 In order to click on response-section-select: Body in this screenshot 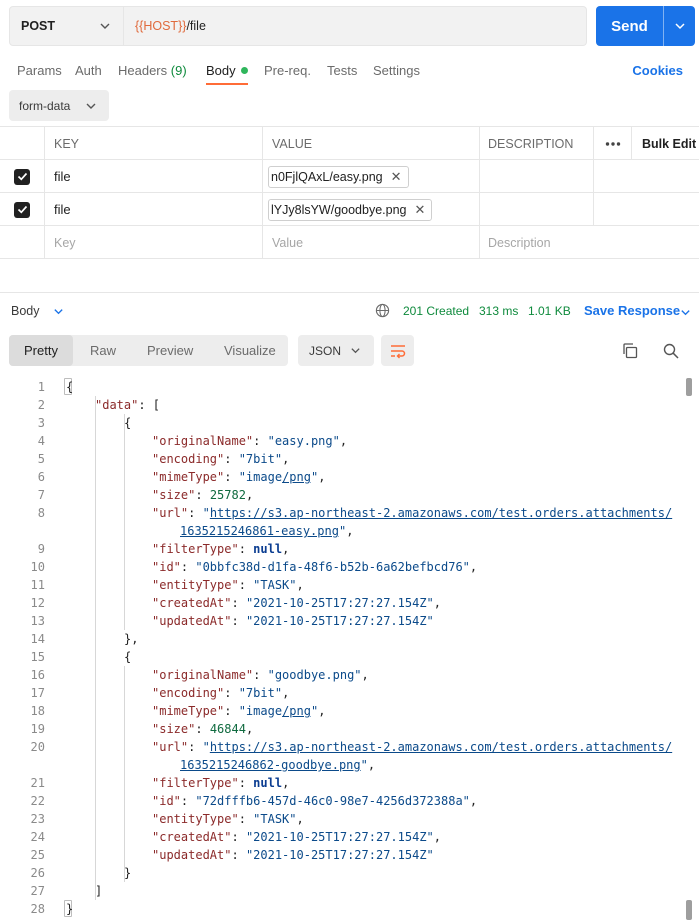, I will do `click(37, 311)`.